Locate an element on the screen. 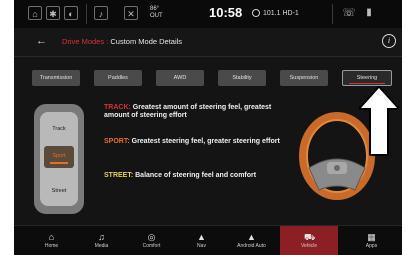  phone-icon: ☏ is located at coordinates (349, 13).